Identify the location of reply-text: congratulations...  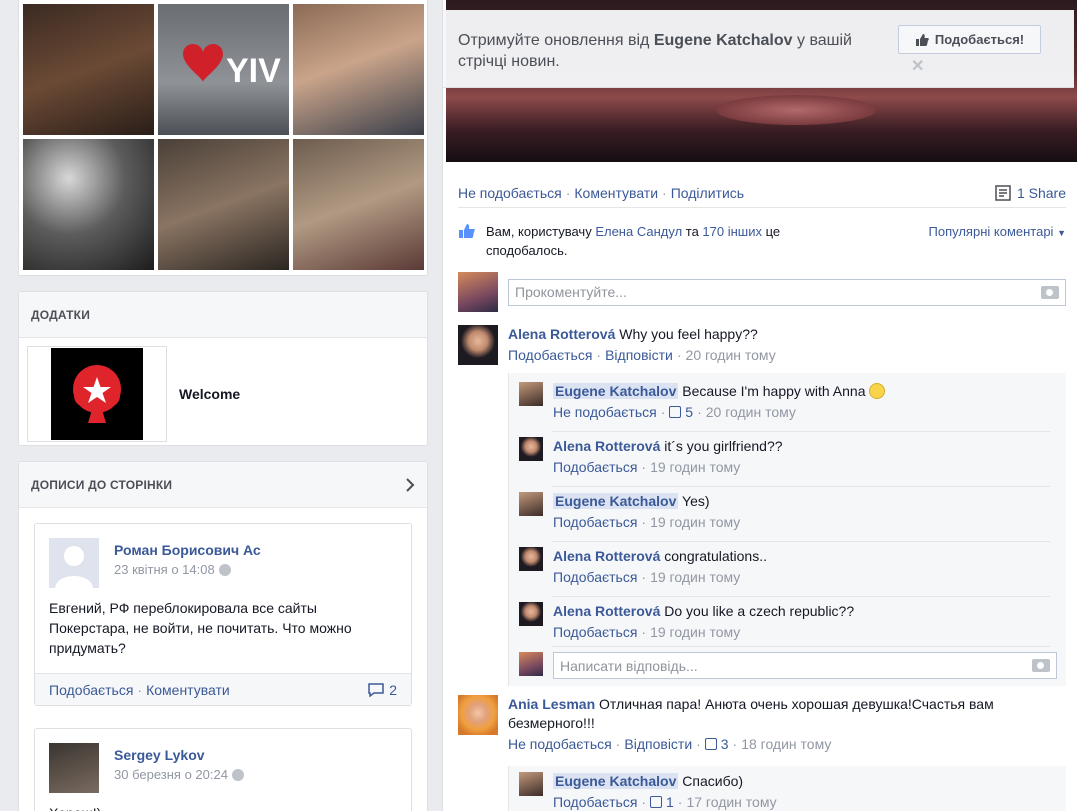
(715, 556).